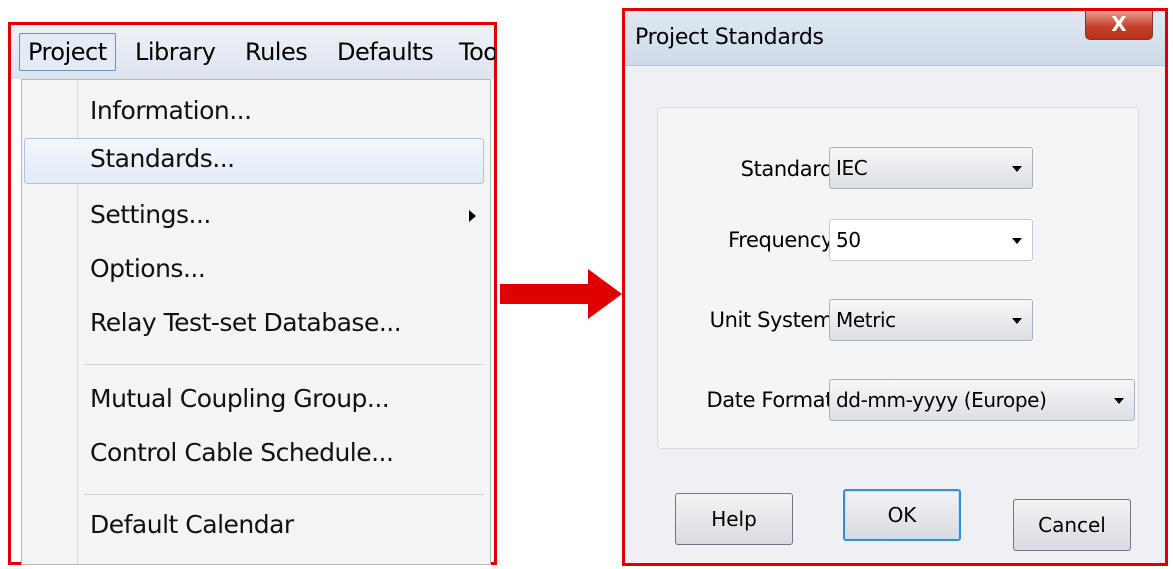 The width and height of the screenshot is (1173, 569). What do you see at coordinates (729, 37) in the screenshot?
I see `dialog-title: Project Standards` at bounding box center [729, 37].